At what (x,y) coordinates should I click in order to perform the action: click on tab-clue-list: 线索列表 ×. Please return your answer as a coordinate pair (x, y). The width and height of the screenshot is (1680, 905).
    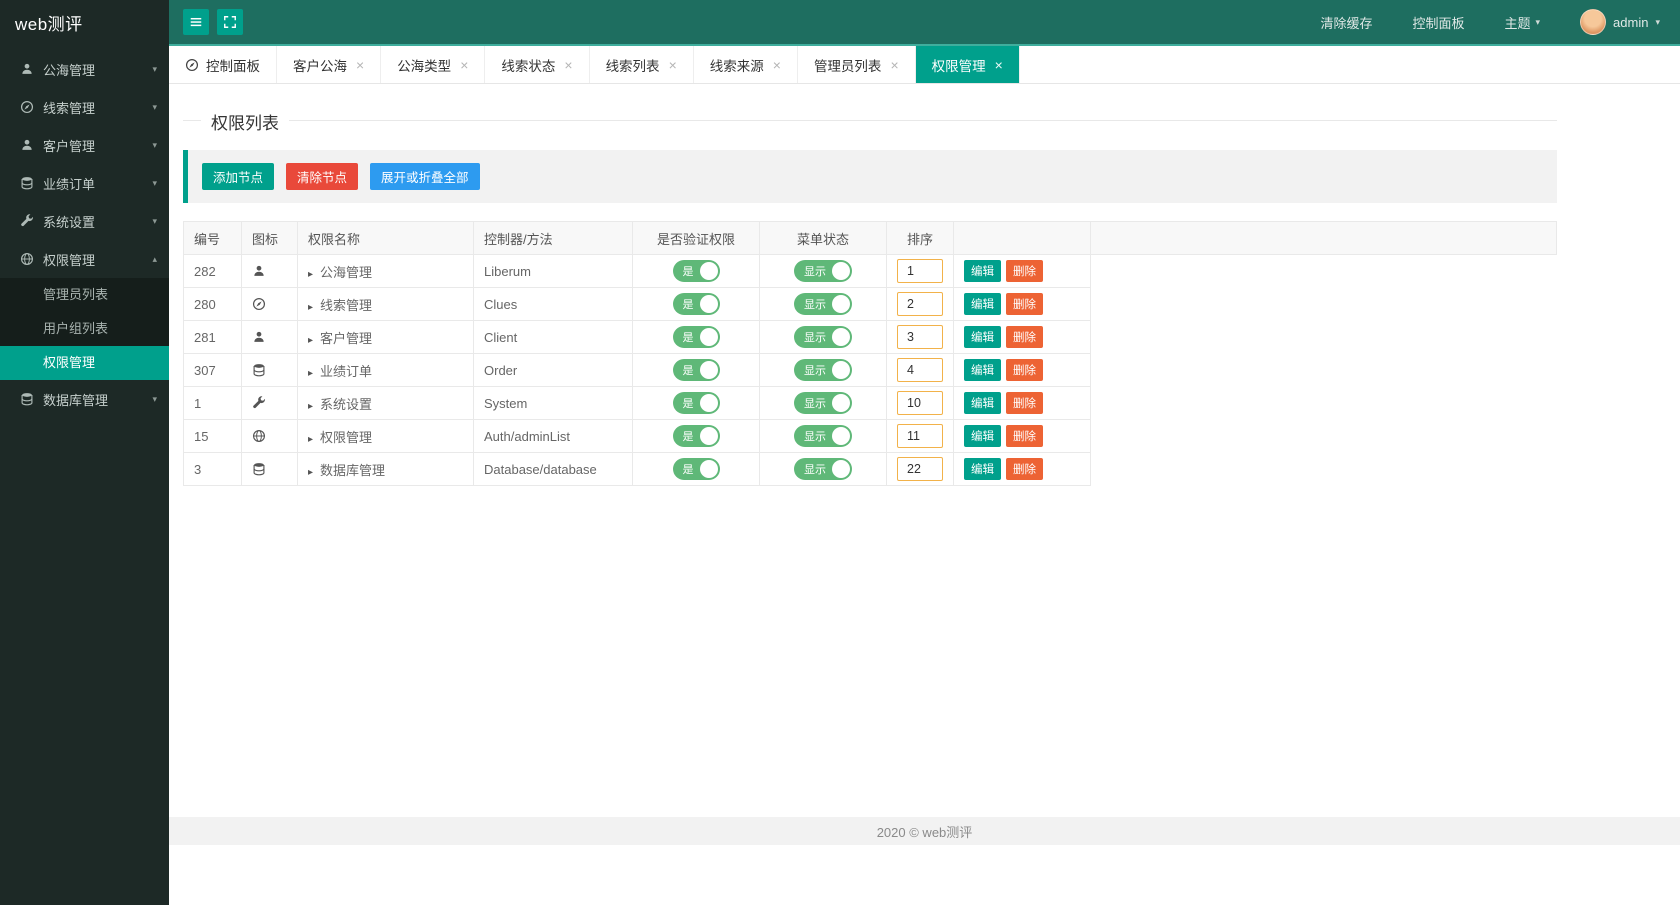
    Looking at the image, I should click on (642, 64).